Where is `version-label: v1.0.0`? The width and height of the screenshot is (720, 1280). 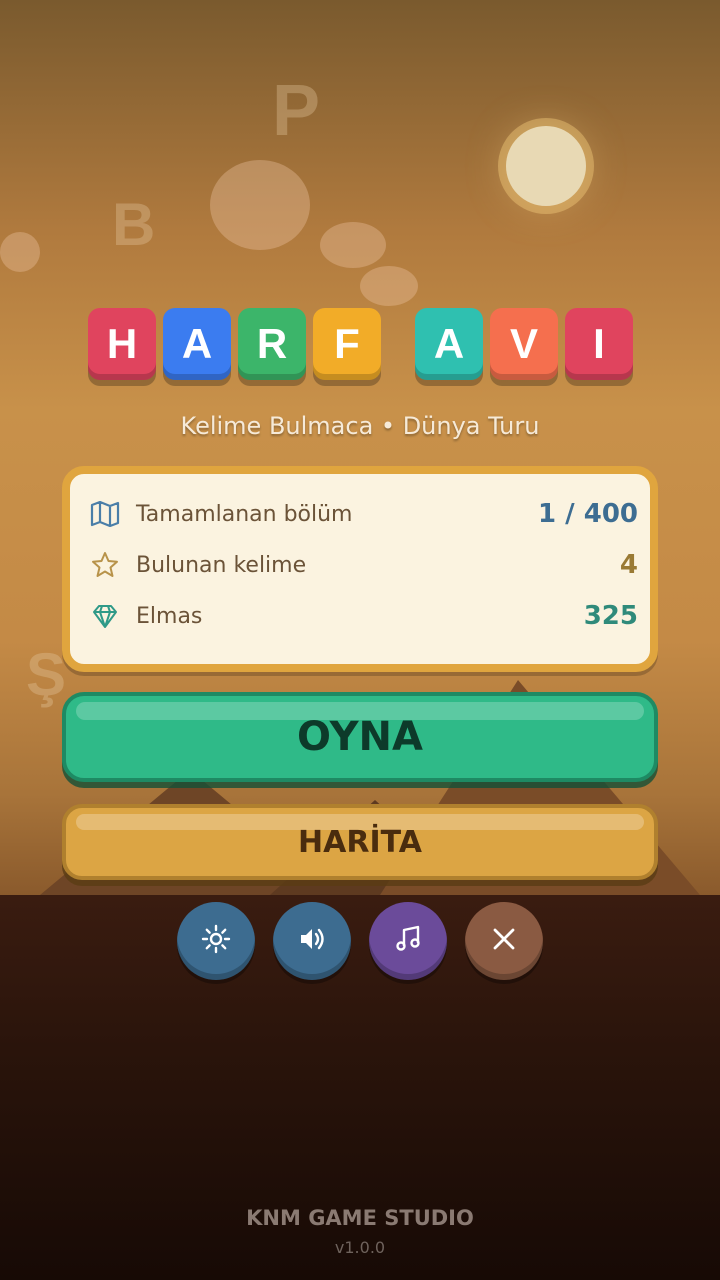 version-label: v1.0.0 is located at coordinates (360, 1247).